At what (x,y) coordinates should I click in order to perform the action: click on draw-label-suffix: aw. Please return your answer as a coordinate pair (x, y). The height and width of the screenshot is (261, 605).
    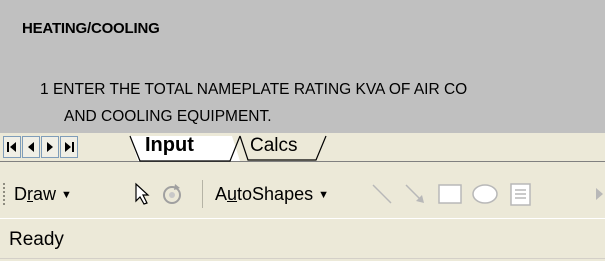
    Looking at the image, I should click on (45, 194).